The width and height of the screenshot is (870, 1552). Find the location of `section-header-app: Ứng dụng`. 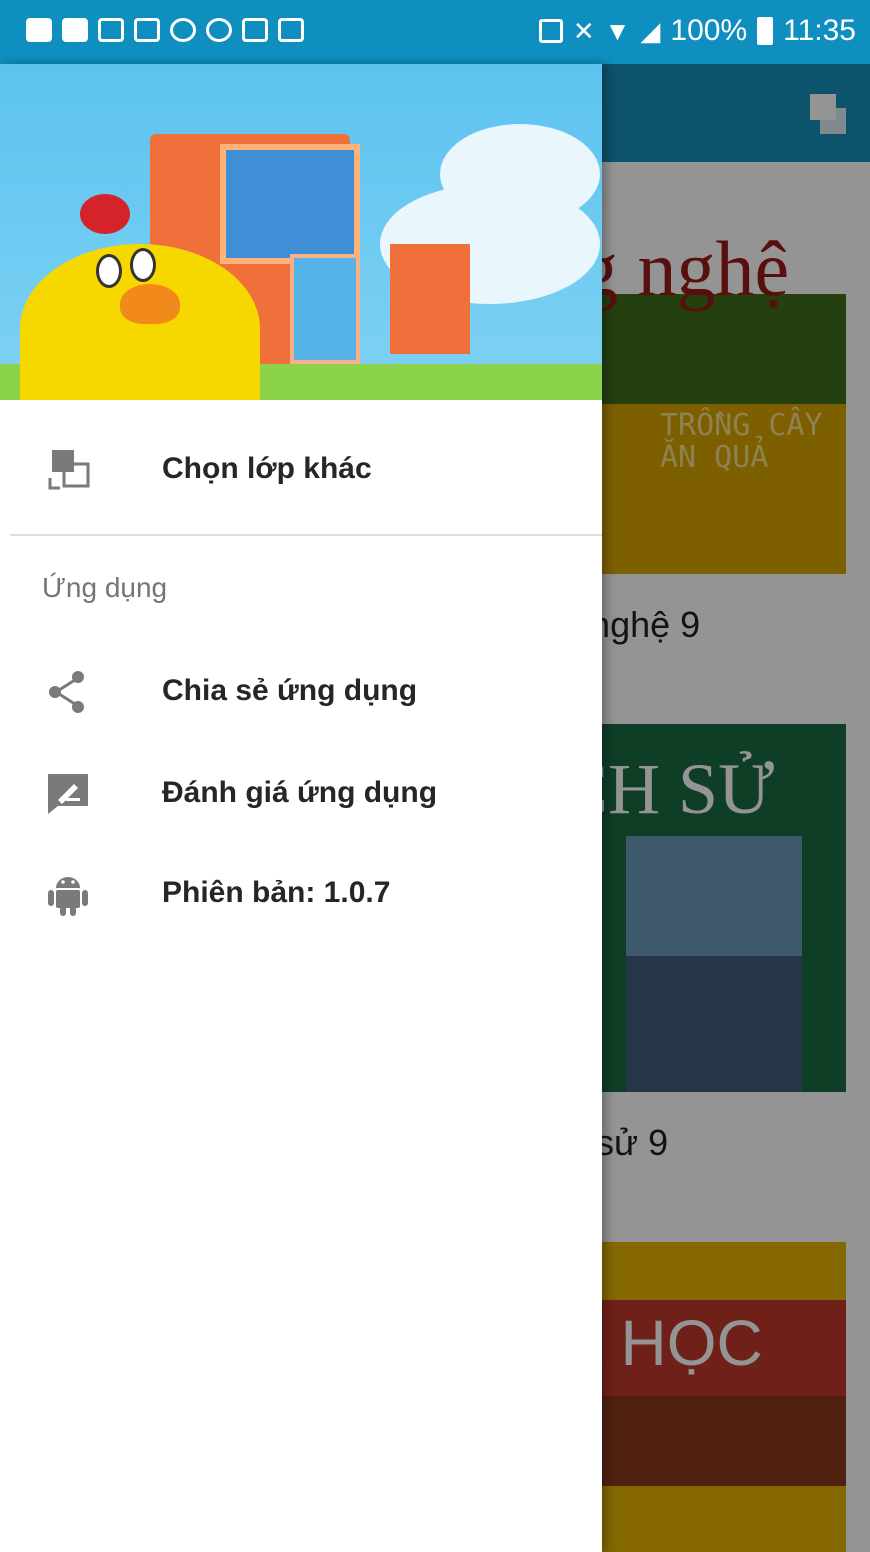

section-header-app: Ứng dụng is located at coordinates (105, 587).